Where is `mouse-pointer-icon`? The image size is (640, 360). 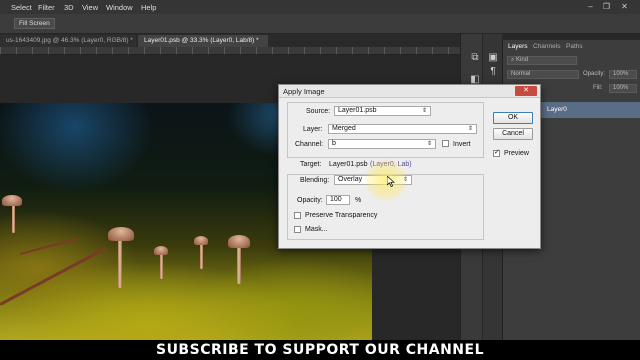 mouse-pointer-icon is located at coordinates (391, 181).